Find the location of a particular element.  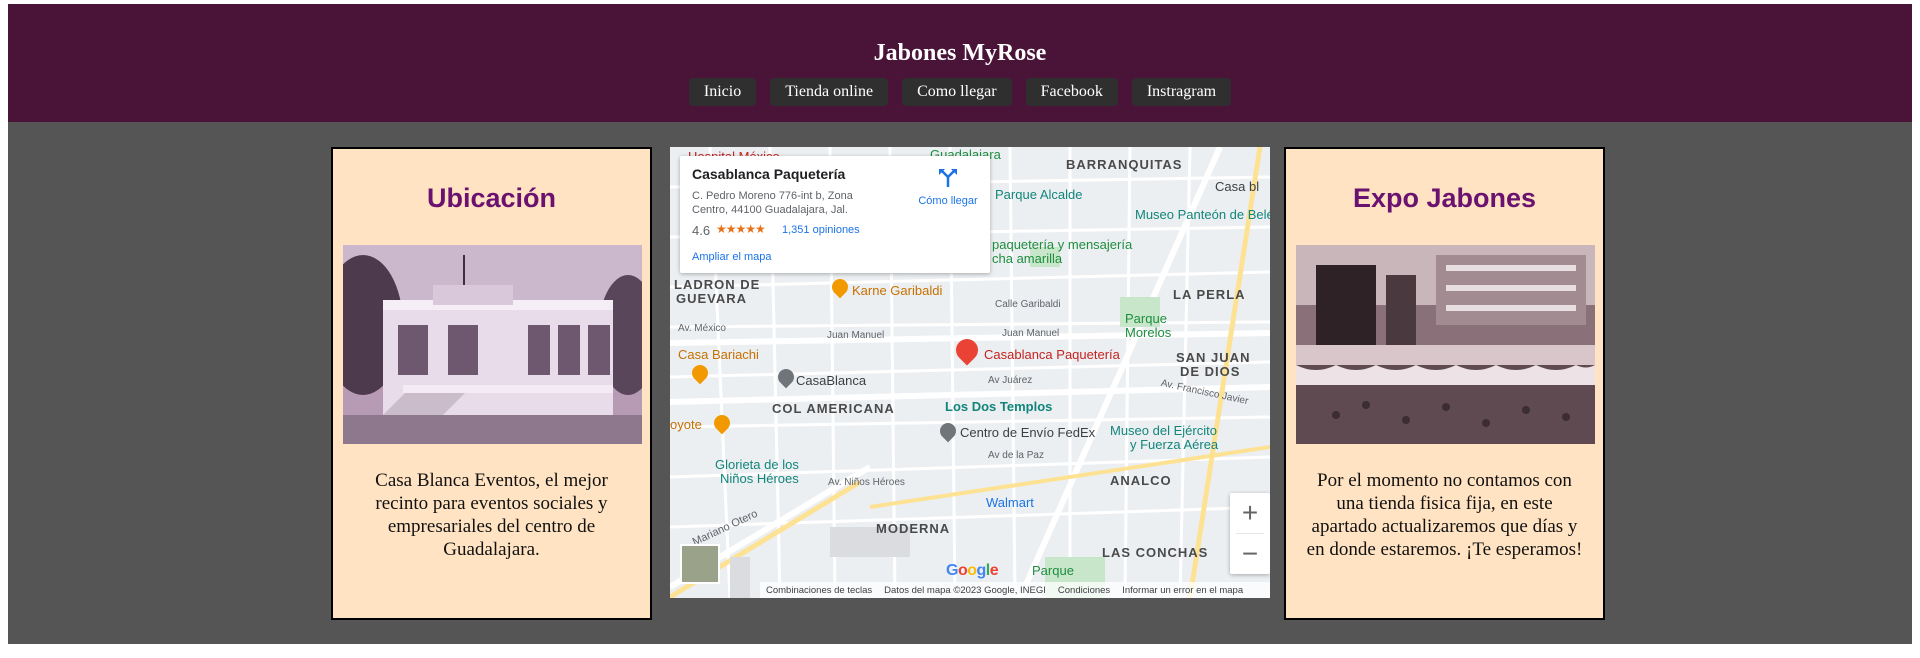

directions-icon is located at coordinates (948, 178).